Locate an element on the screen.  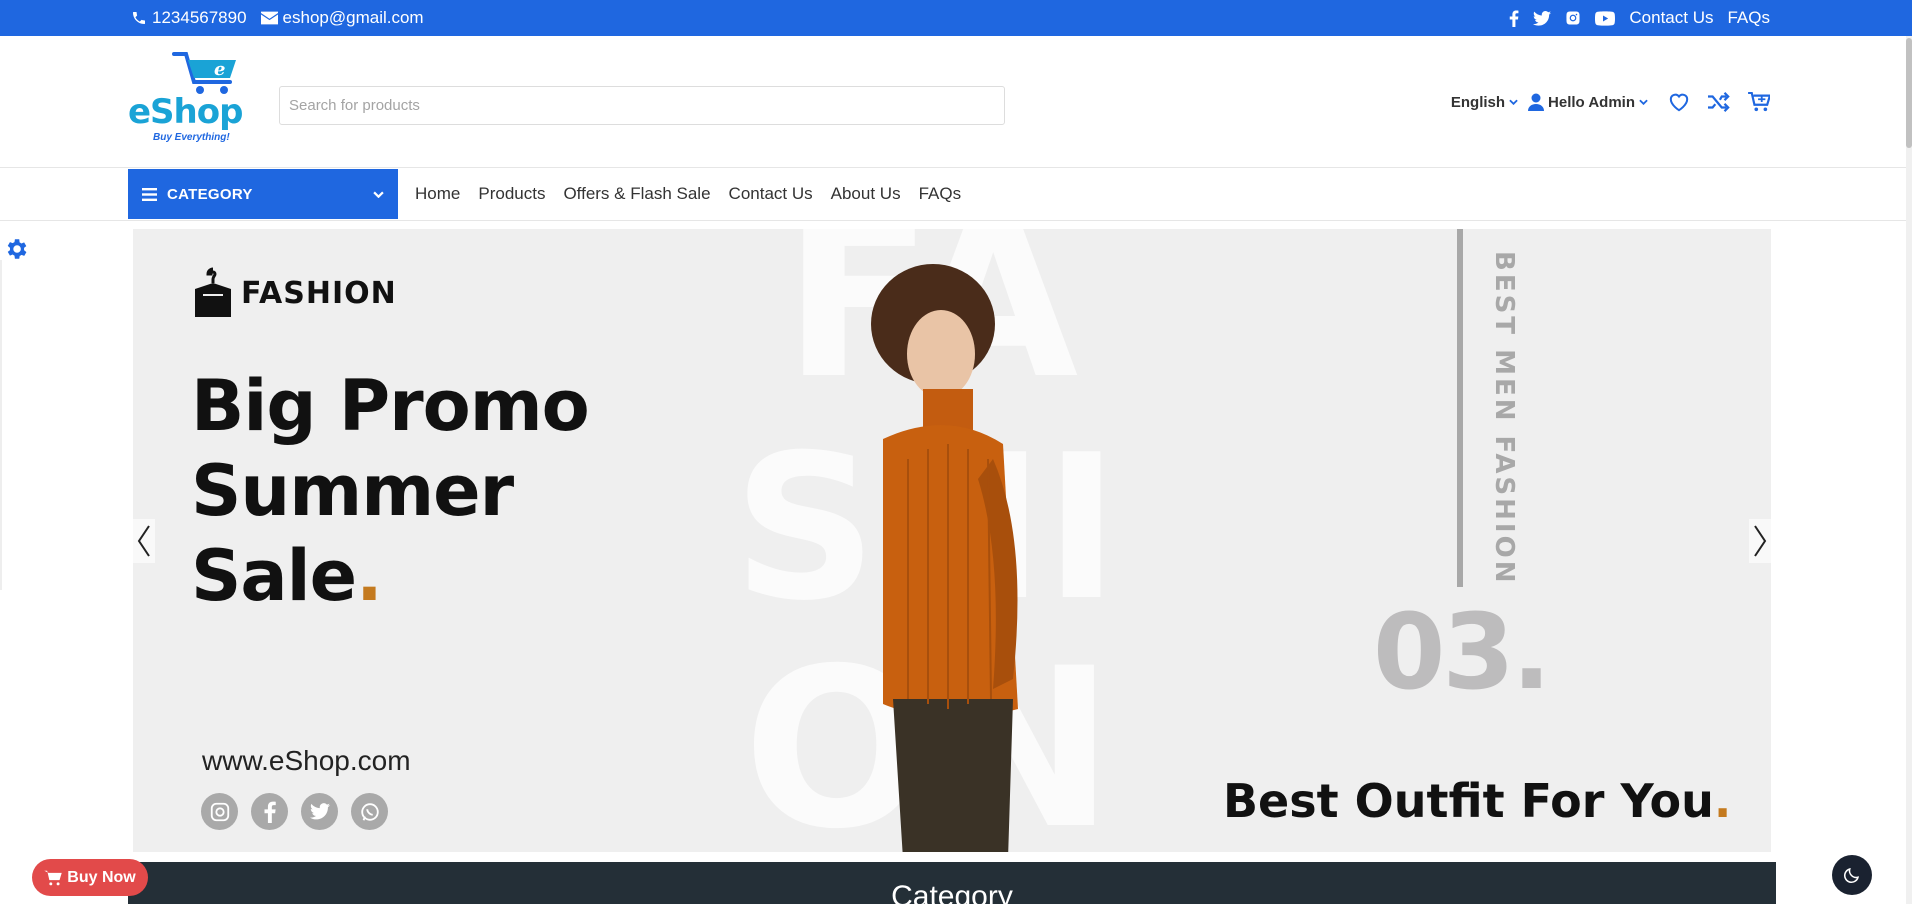
hero-brand: FASHION is located at coordinates (295, 293).